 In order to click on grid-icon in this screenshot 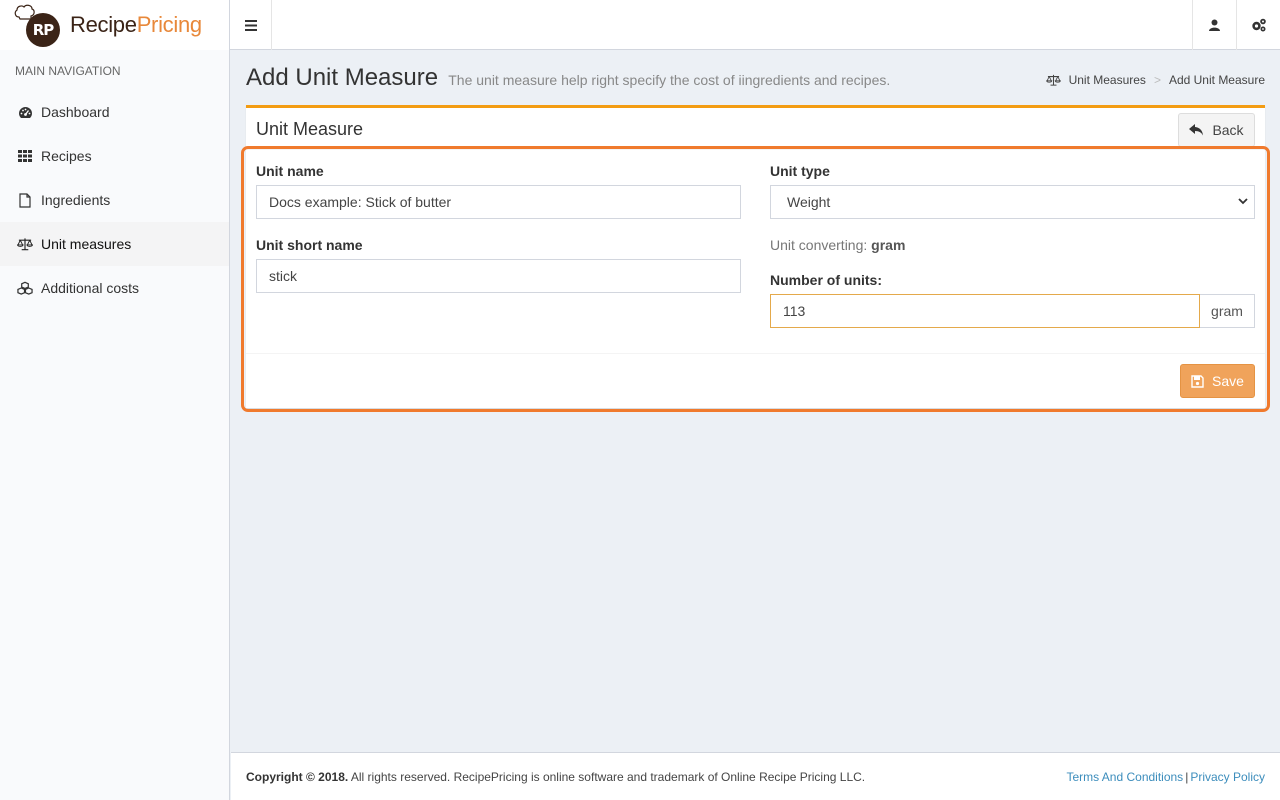, I will do `click(25, 156)`.